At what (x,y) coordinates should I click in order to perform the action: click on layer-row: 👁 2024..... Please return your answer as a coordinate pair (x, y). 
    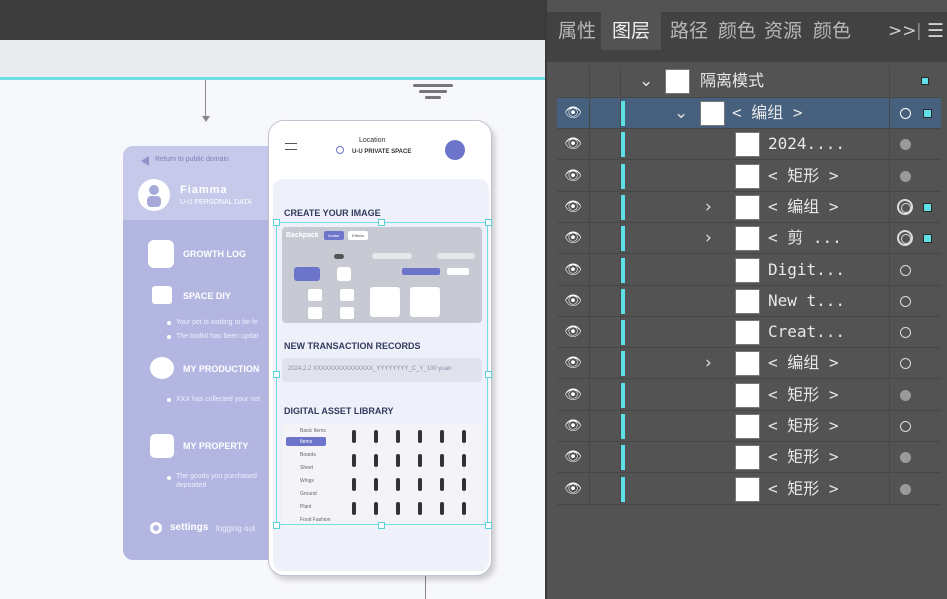
    Looking at the image, I should click on (749, 145).